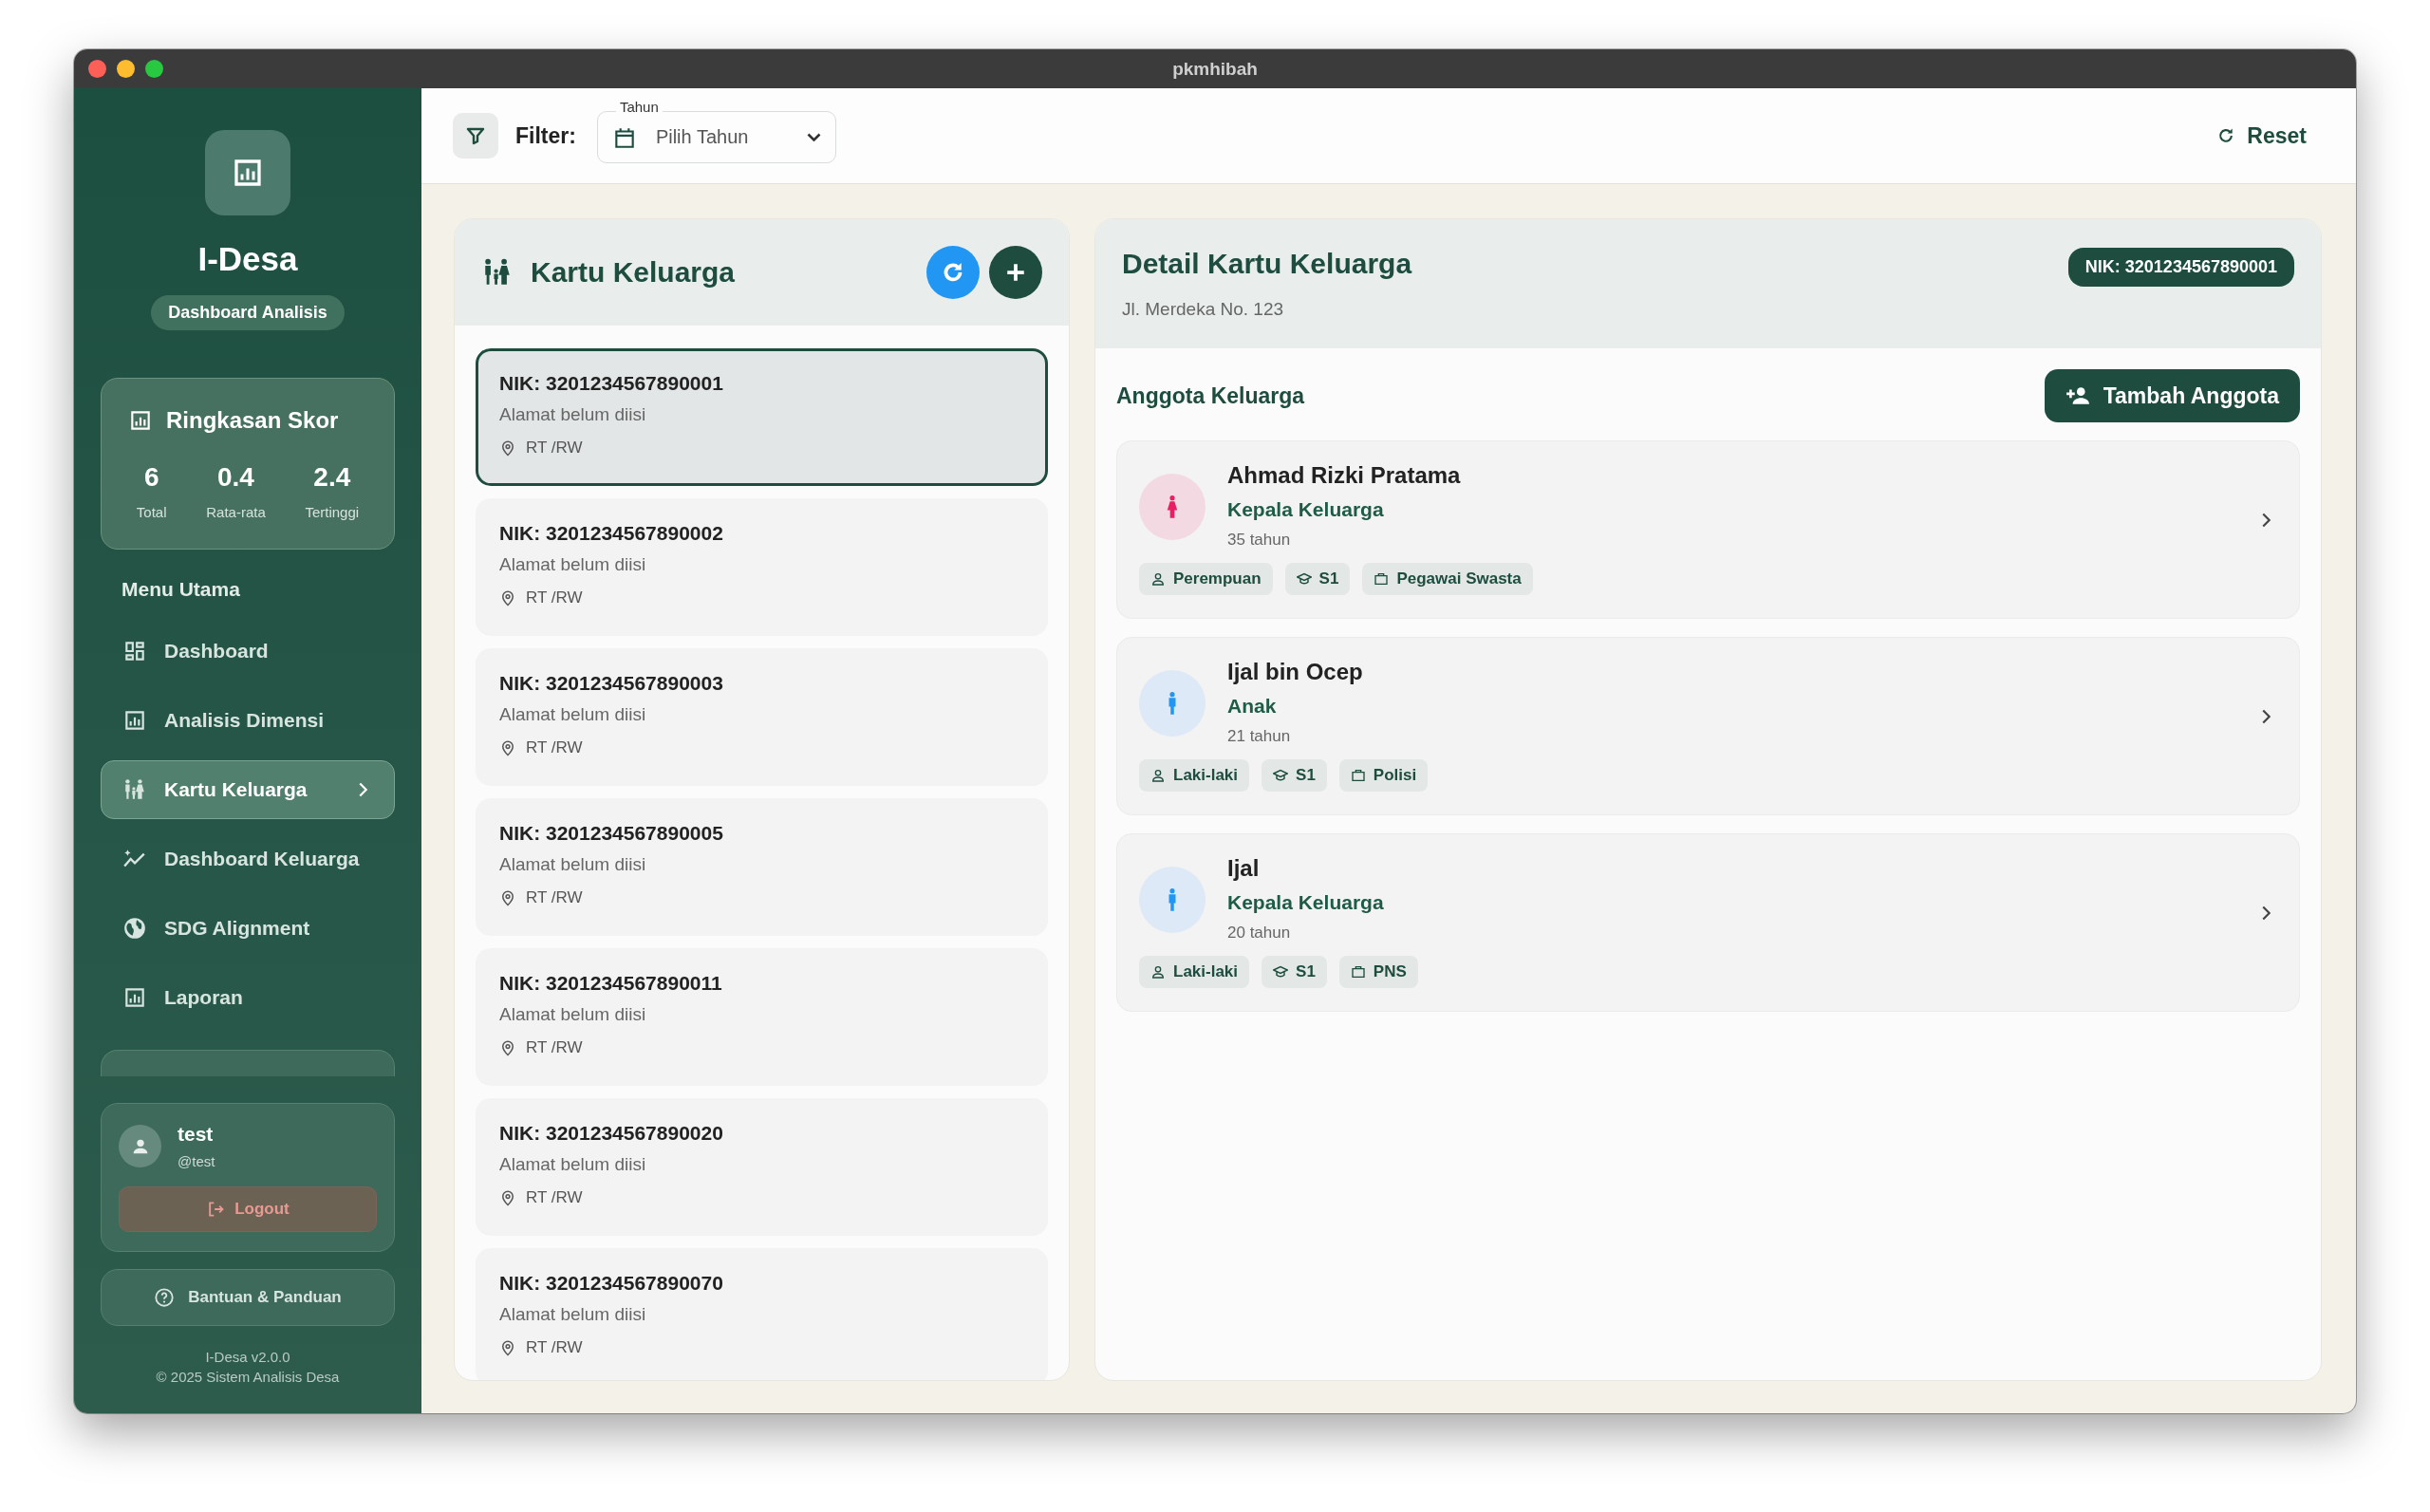  I want to click on menu-heading: Menu Utama, so click(181, 589).